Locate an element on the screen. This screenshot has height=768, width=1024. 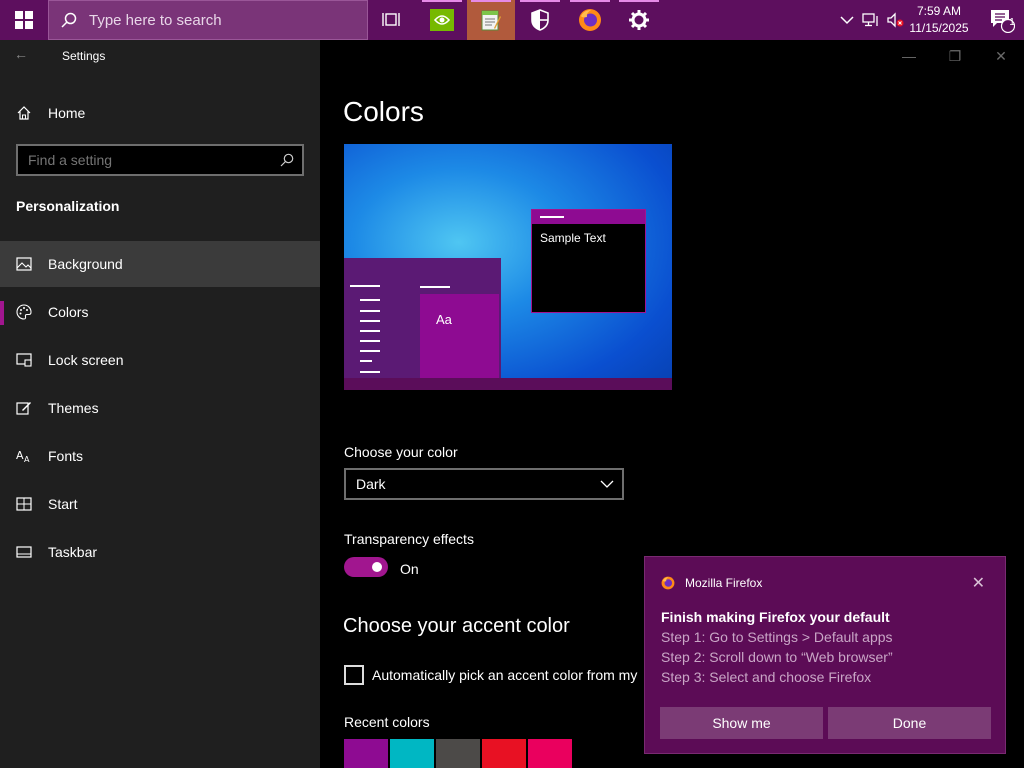
start-icon is located at coordinates (24, 504).